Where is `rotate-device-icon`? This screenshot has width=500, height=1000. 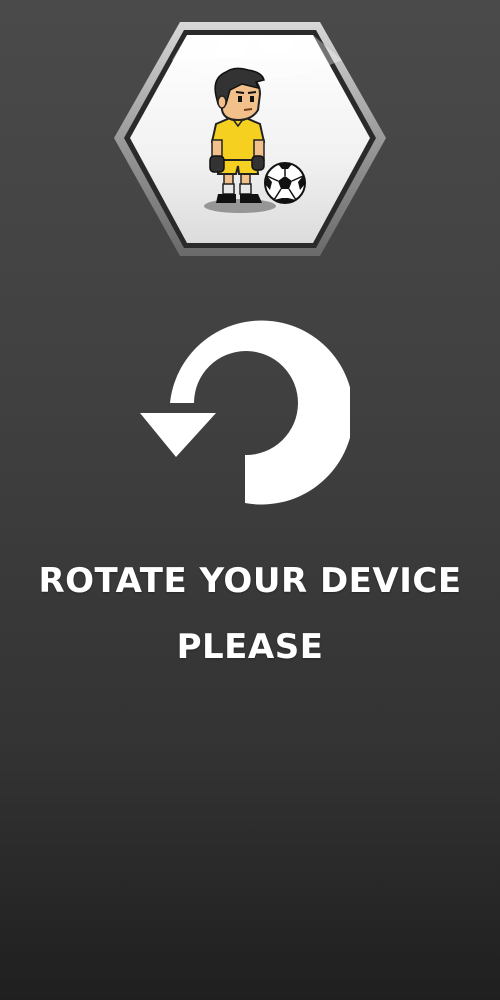
rotate-device-icon is located at coordinates (242, 415).